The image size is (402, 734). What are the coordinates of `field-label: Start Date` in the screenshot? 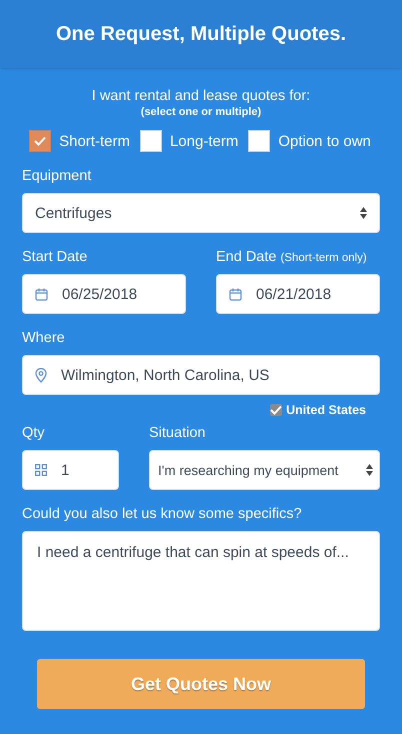 It's located at (55, 257).